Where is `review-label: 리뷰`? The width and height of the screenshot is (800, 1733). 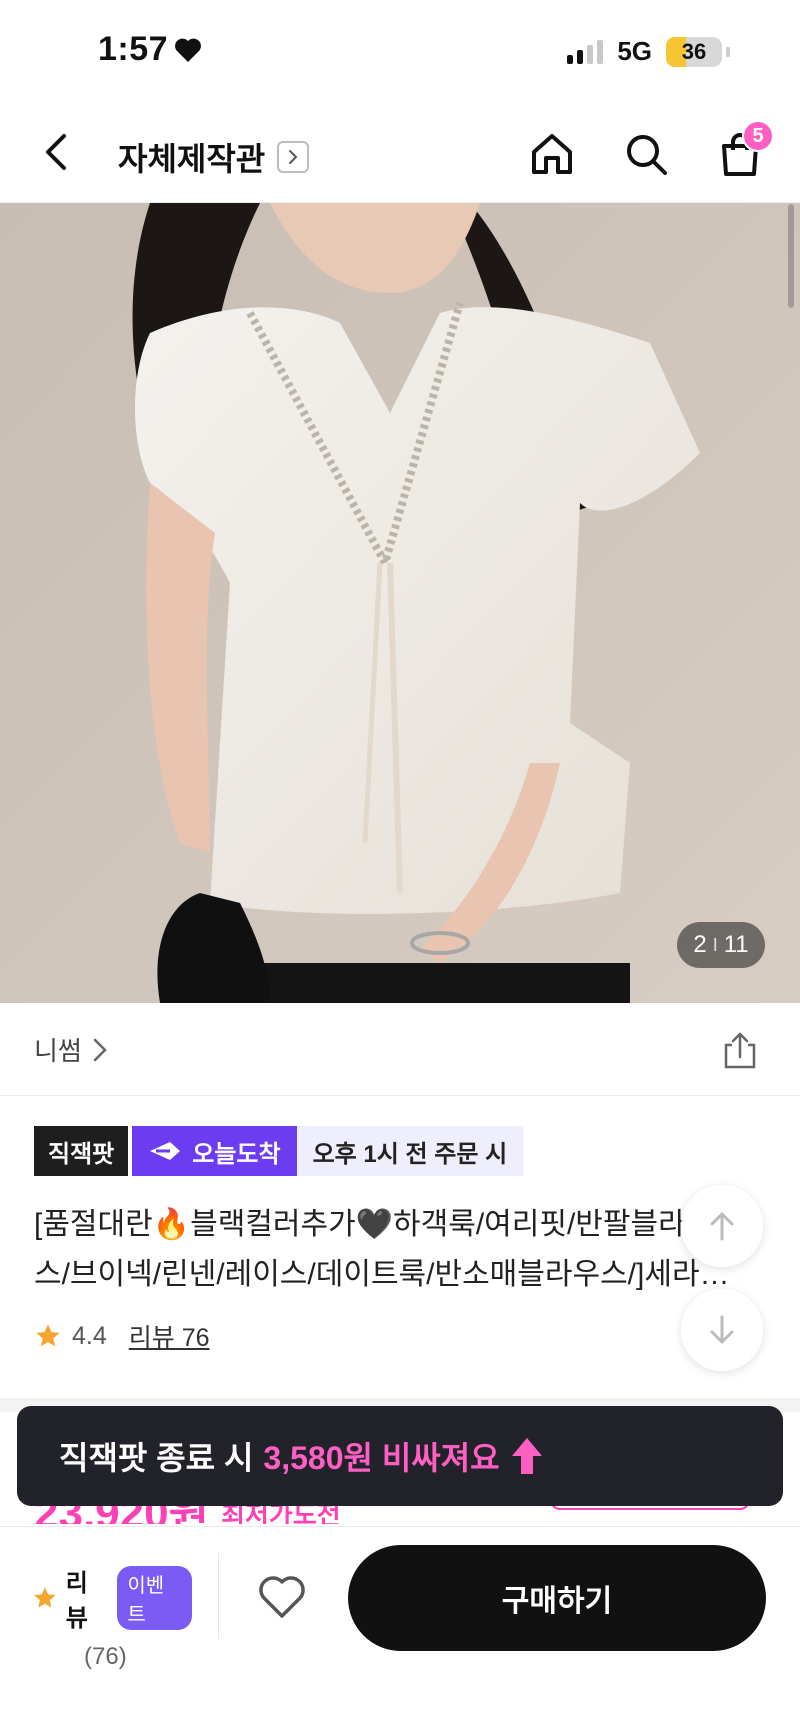
review-label: 리뷰 is located at coordinates (76, 1601).